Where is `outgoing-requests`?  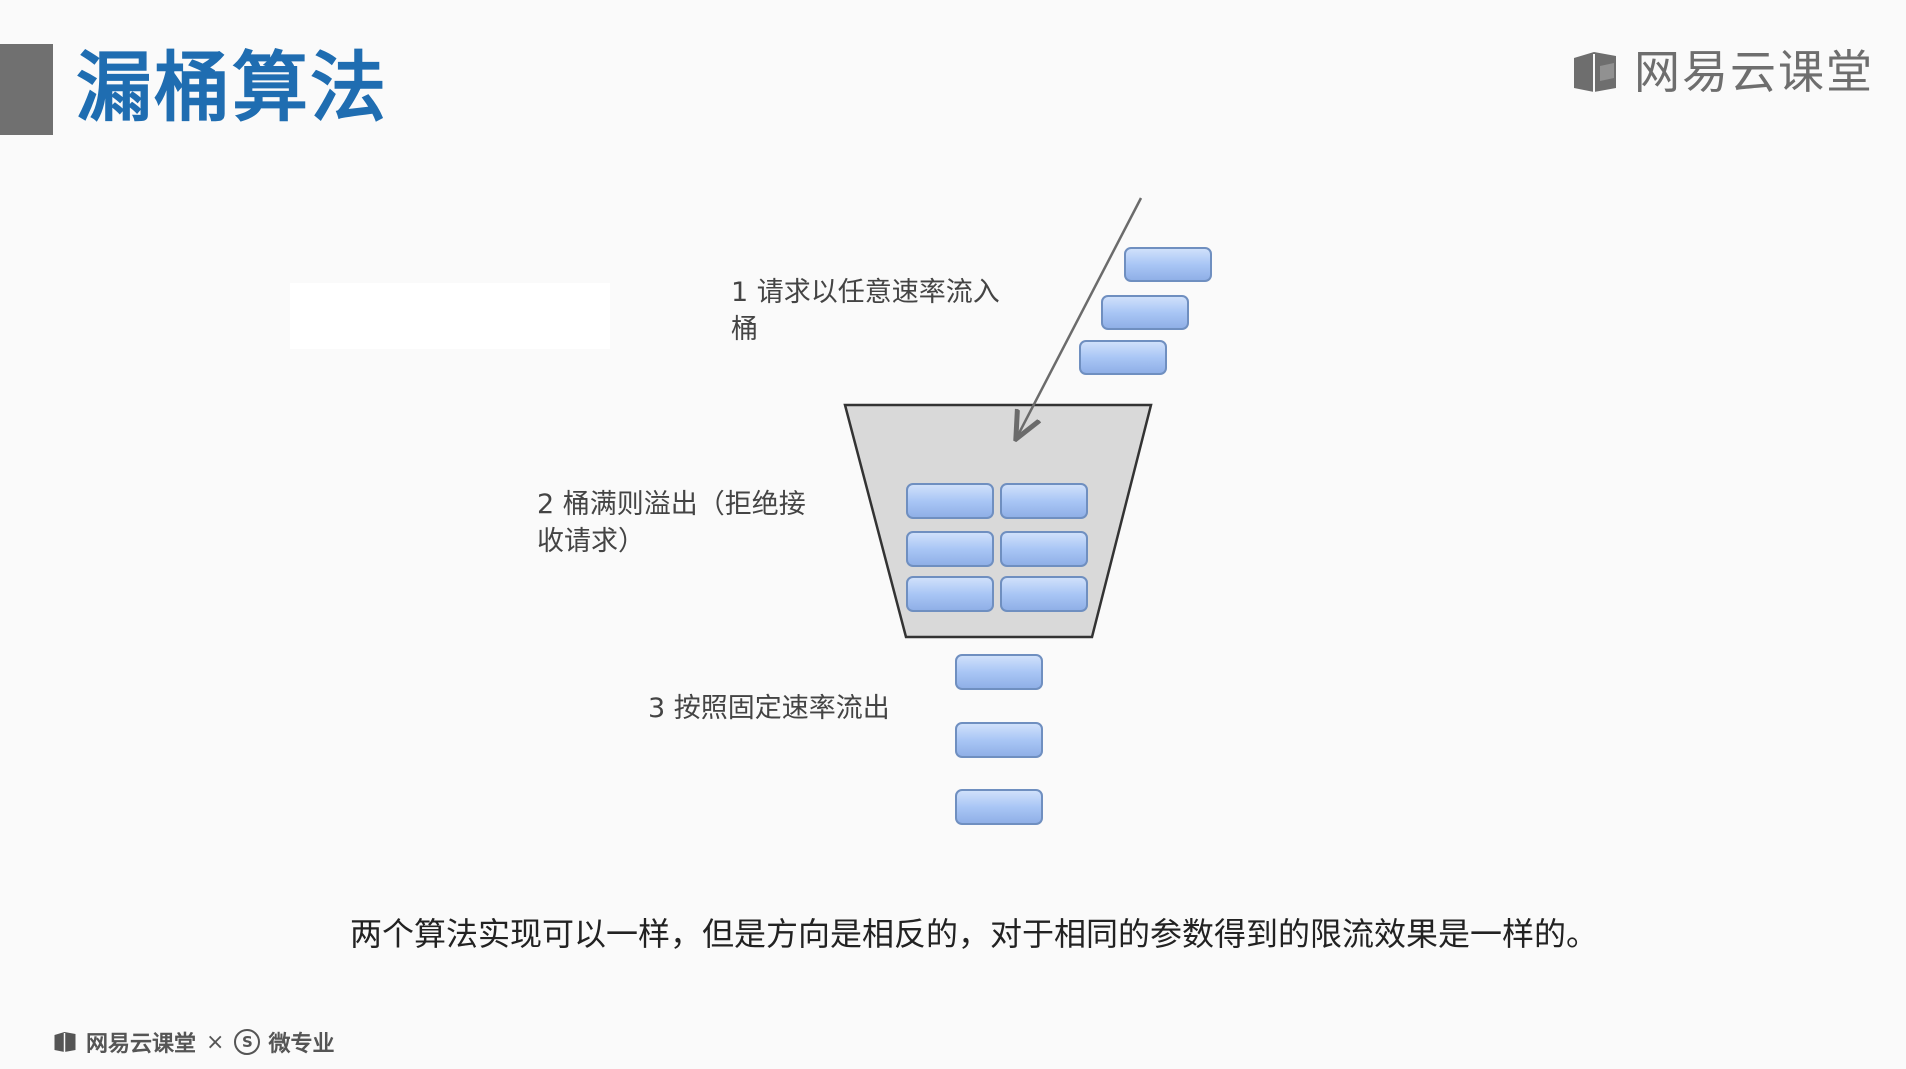 outgoing-requests is located at coordinates (999, 739).